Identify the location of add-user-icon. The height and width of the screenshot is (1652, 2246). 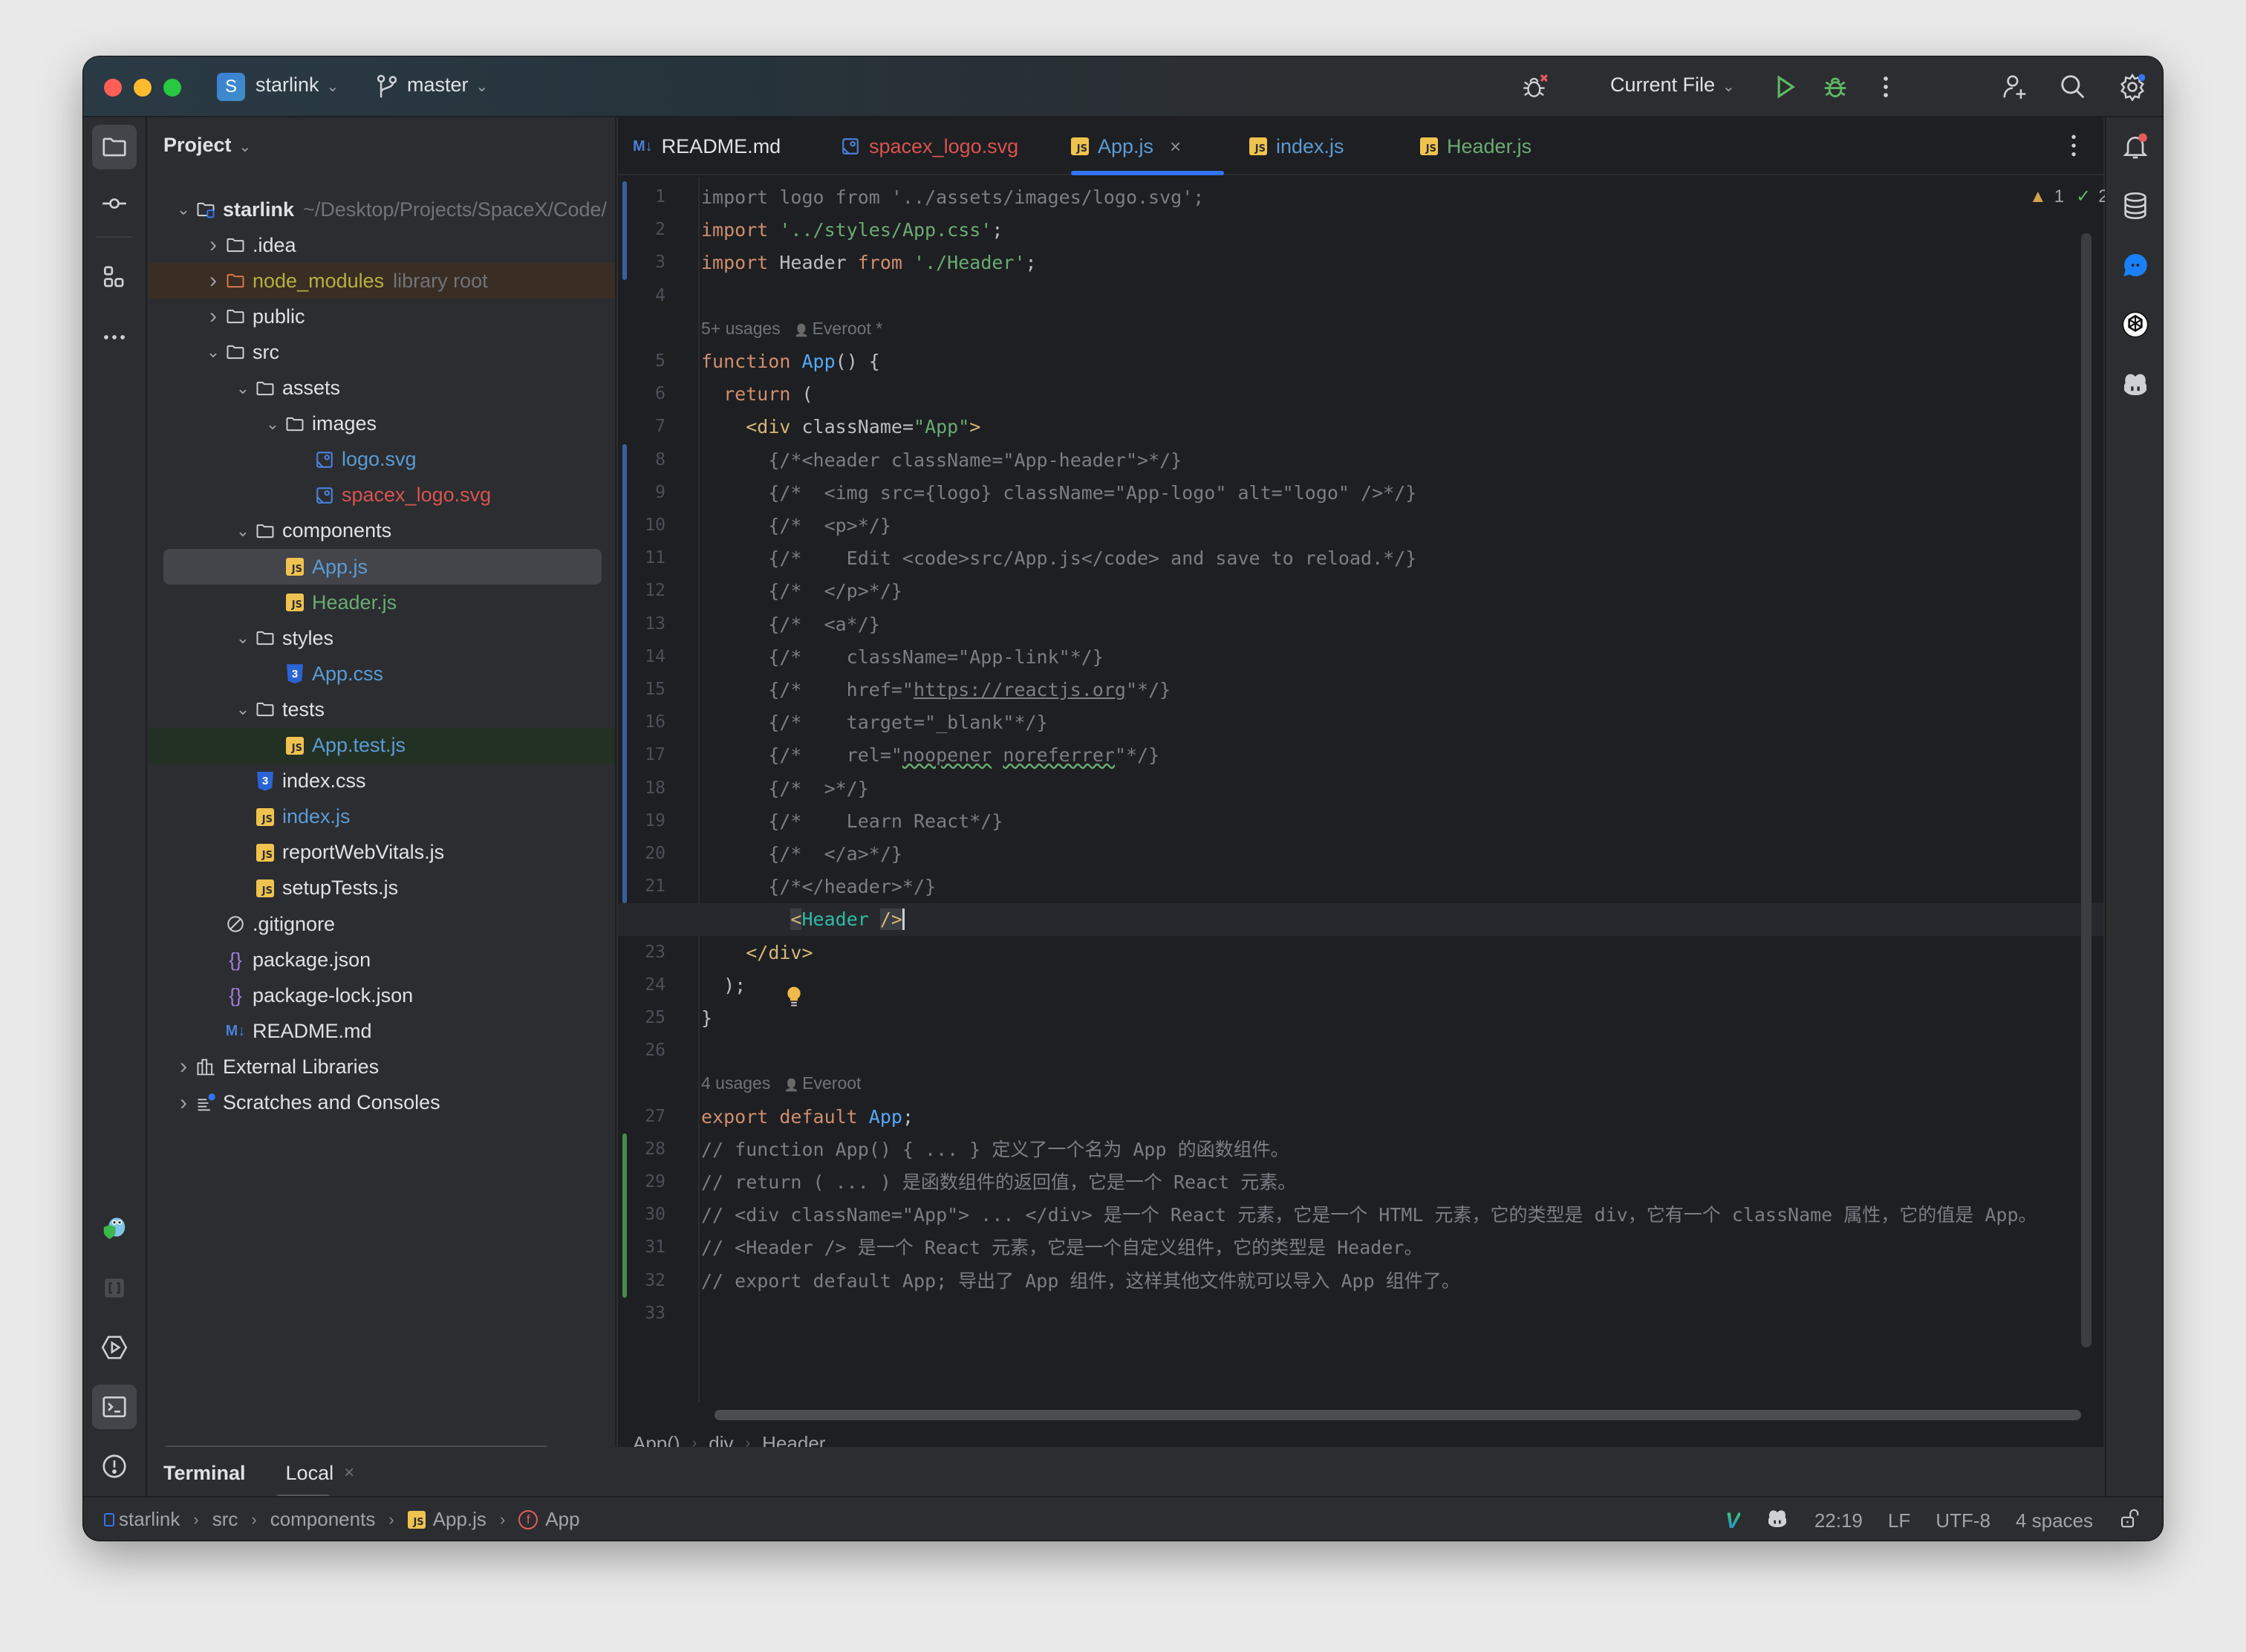
(2015, 87).